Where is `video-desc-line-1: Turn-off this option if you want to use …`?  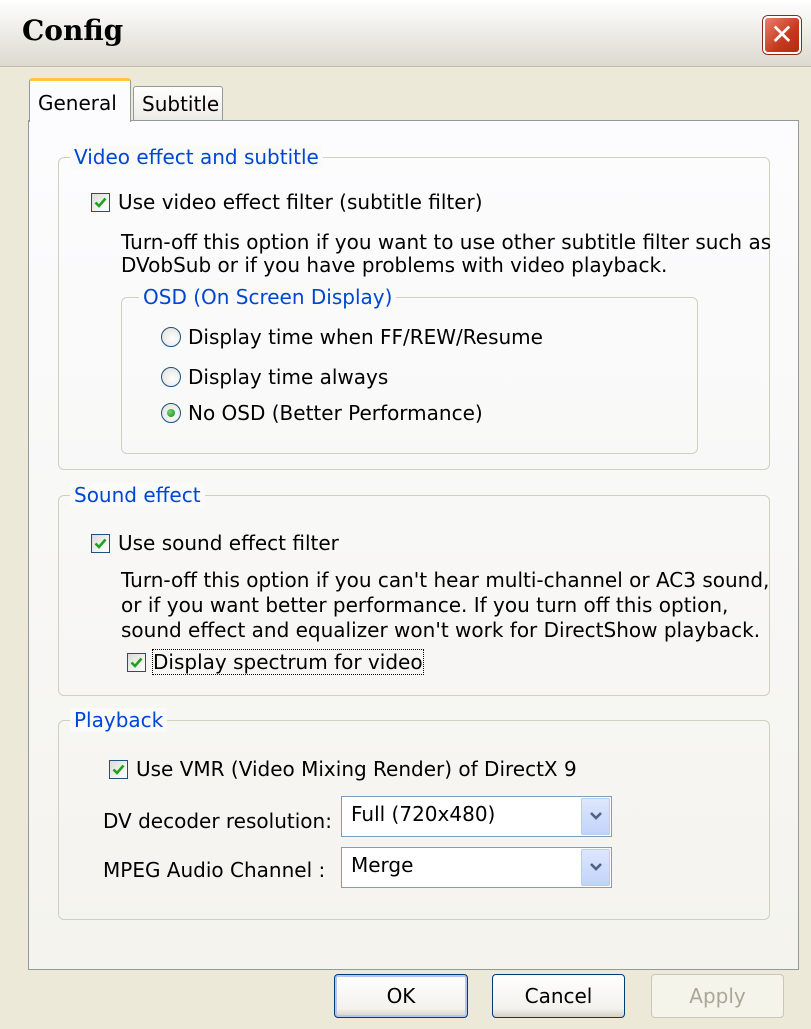 video-desc-line-1: Turn-off this option if you want to use … is located at coordinates (446, 242).